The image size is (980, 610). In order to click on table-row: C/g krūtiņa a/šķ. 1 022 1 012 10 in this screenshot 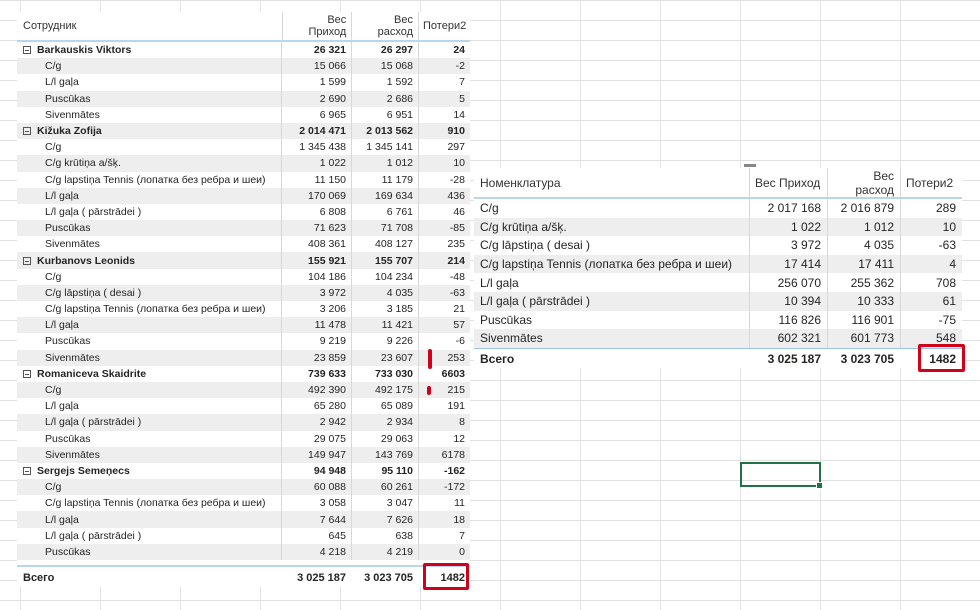, I will do `click(718, 227)`.